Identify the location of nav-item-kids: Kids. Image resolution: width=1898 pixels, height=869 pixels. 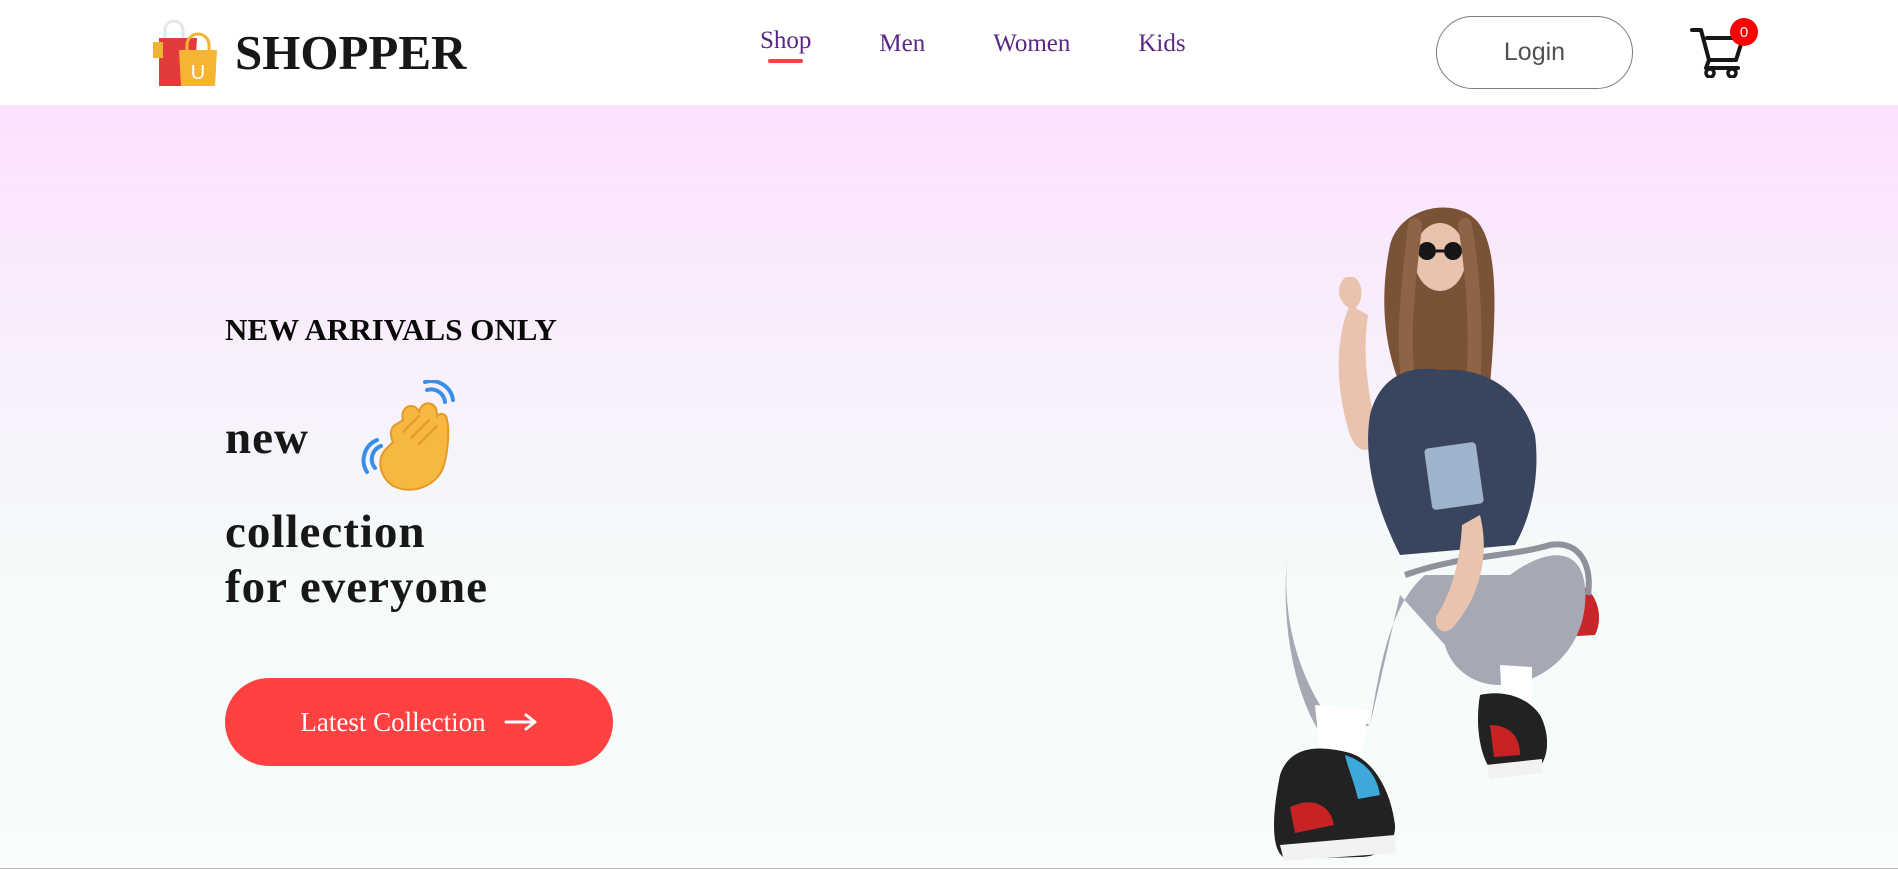
(1161, 44).